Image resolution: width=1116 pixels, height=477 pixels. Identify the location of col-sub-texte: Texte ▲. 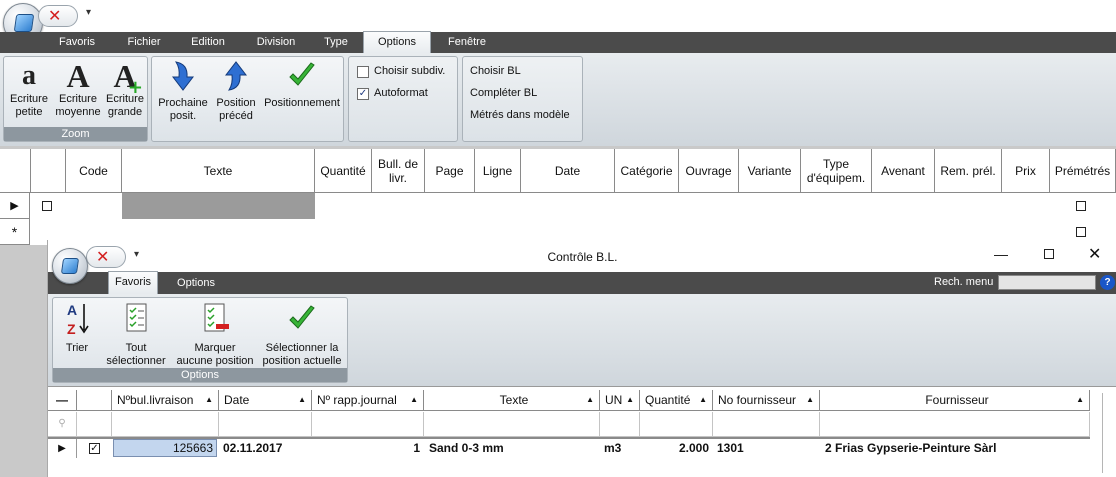
(512, 400).